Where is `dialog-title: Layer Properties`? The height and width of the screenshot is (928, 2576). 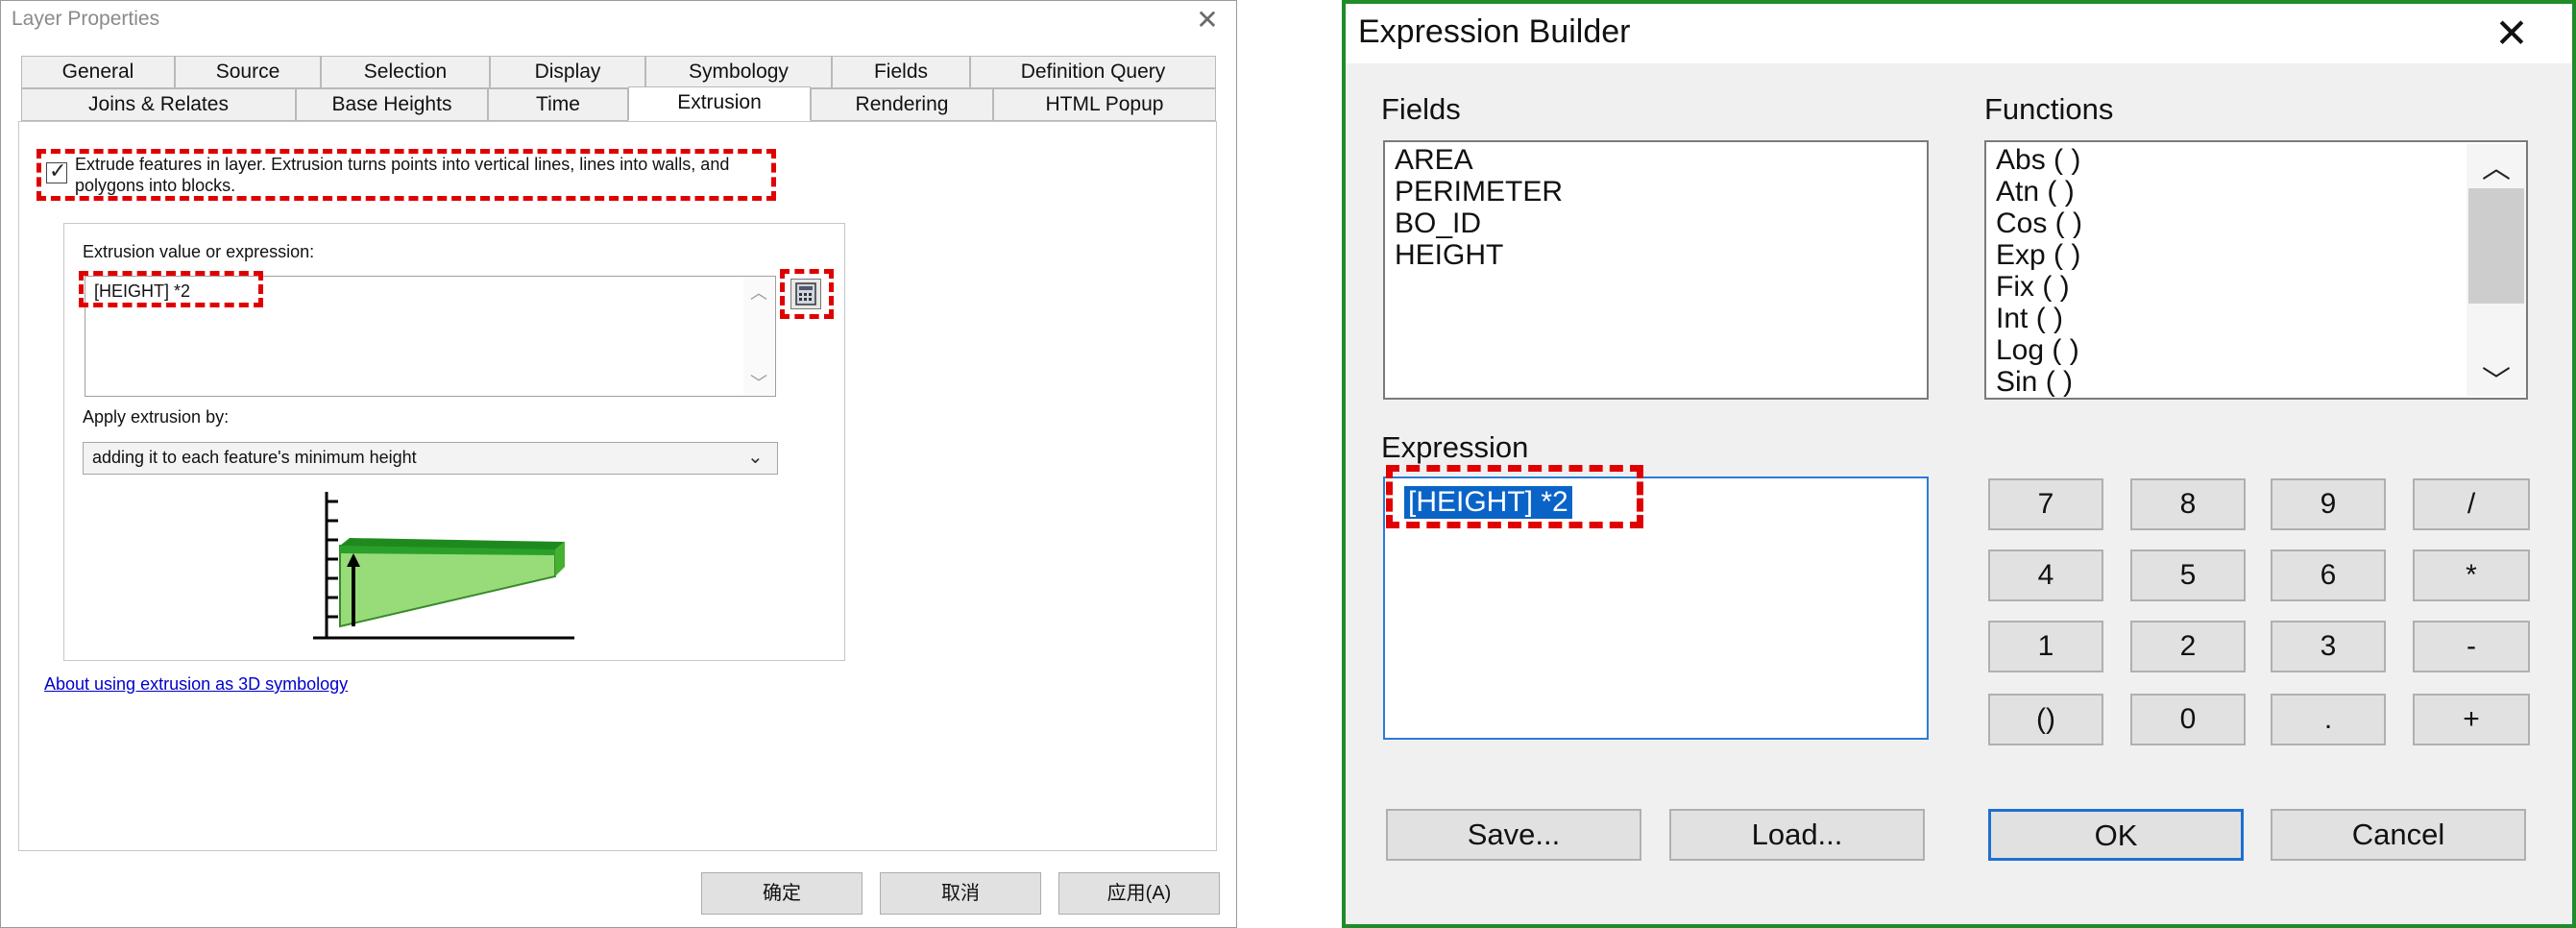 dialog-title: Layer Properties is located at coordinates (86, 19).